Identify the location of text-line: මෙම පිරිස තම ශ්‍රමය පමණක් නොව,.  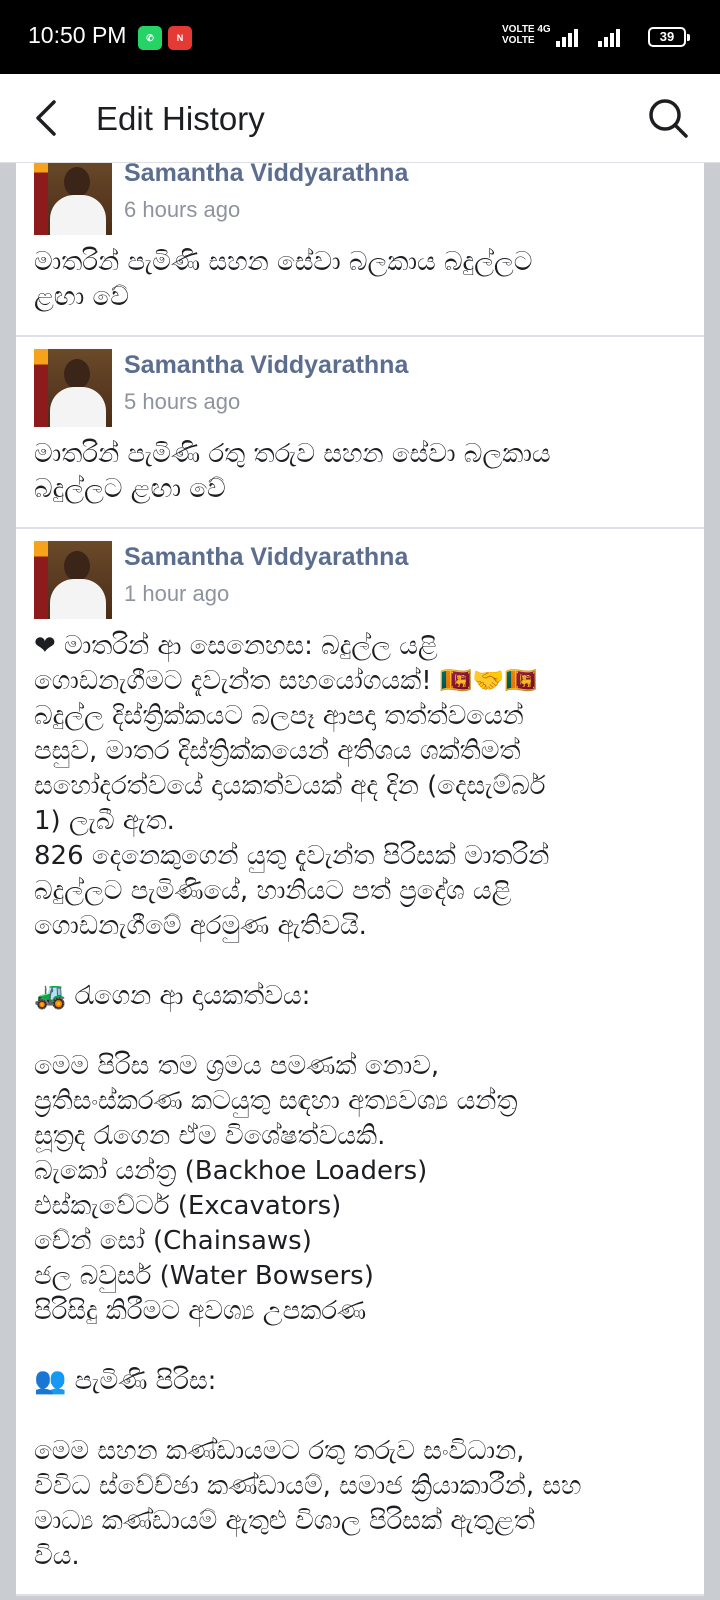
(237, 1066).